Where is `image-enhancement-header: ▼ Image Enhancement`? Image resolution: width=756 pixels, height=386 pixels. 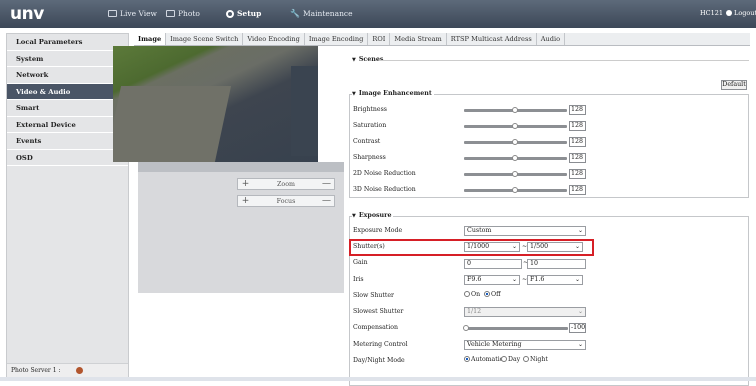
image-enhancement-header: ▼ Image Enhancement is located at coordinates (393, 93).